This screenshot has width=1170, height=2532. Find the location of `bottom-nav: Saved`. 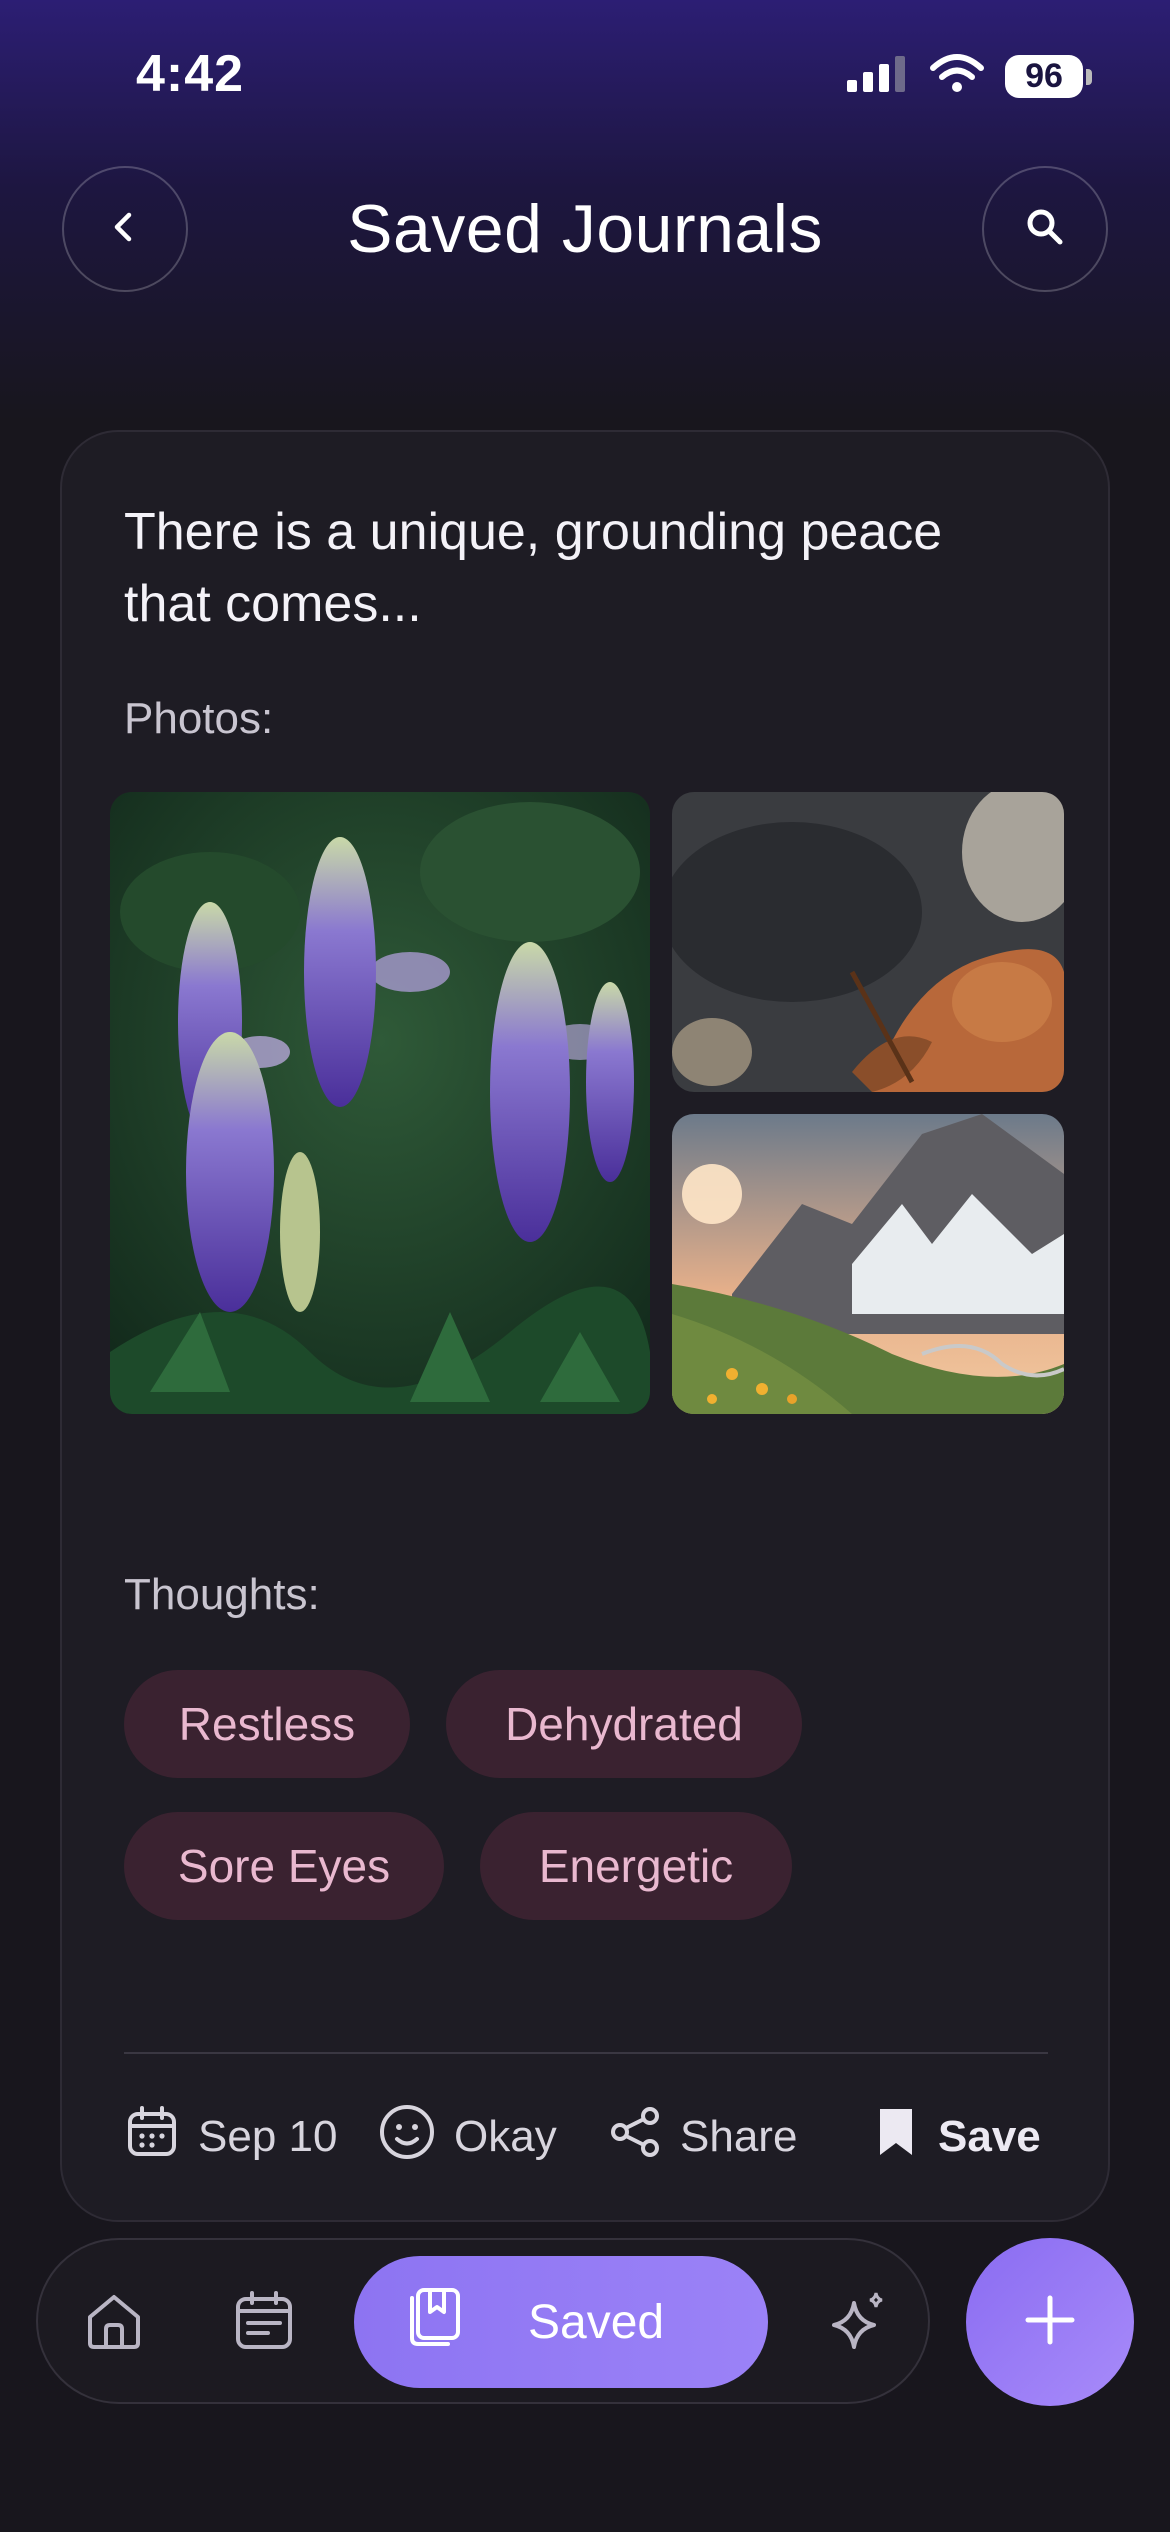

bottom-nav: Saved is located at coordinates (483, 2321).